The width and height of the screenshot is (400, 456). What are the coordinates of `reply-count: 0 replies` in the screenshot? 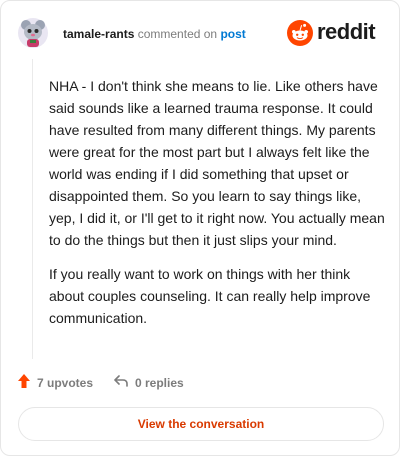 It's located at (159, 383).